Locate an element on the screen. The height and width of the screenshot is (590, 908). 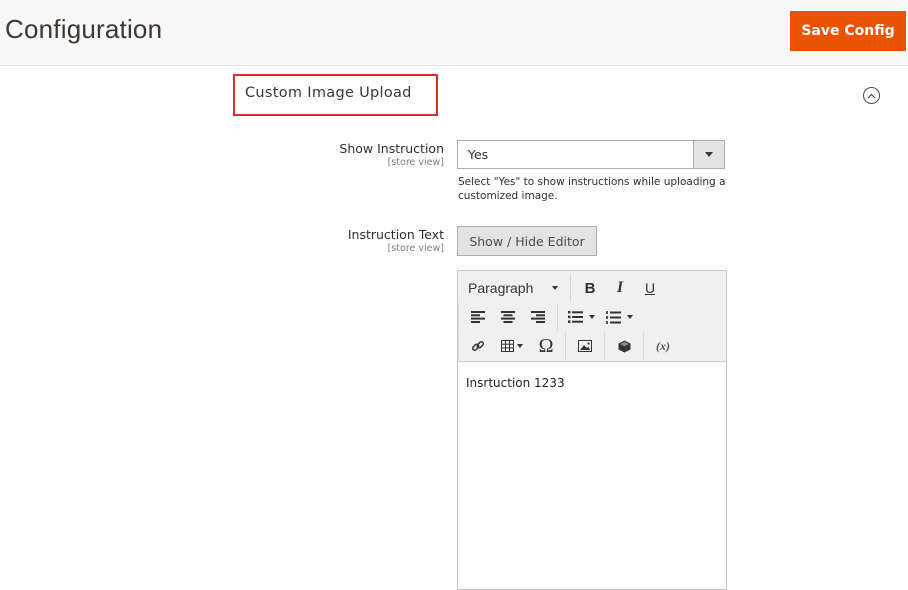
triangle-down-icon is located at coordinates (709, 154).